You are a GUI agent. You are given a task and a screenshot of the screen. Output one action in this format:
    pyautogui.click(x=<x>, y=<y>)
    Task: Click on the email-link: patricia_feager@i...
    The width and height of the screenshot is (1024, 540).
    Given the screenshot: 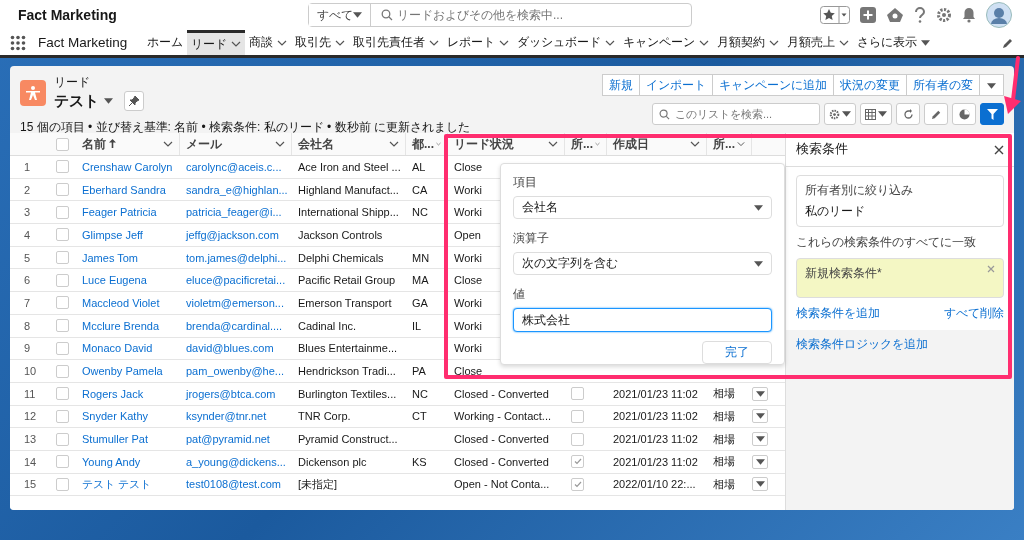 What is the action you would take?
    pyautogui.click(x=236, y=212)
    